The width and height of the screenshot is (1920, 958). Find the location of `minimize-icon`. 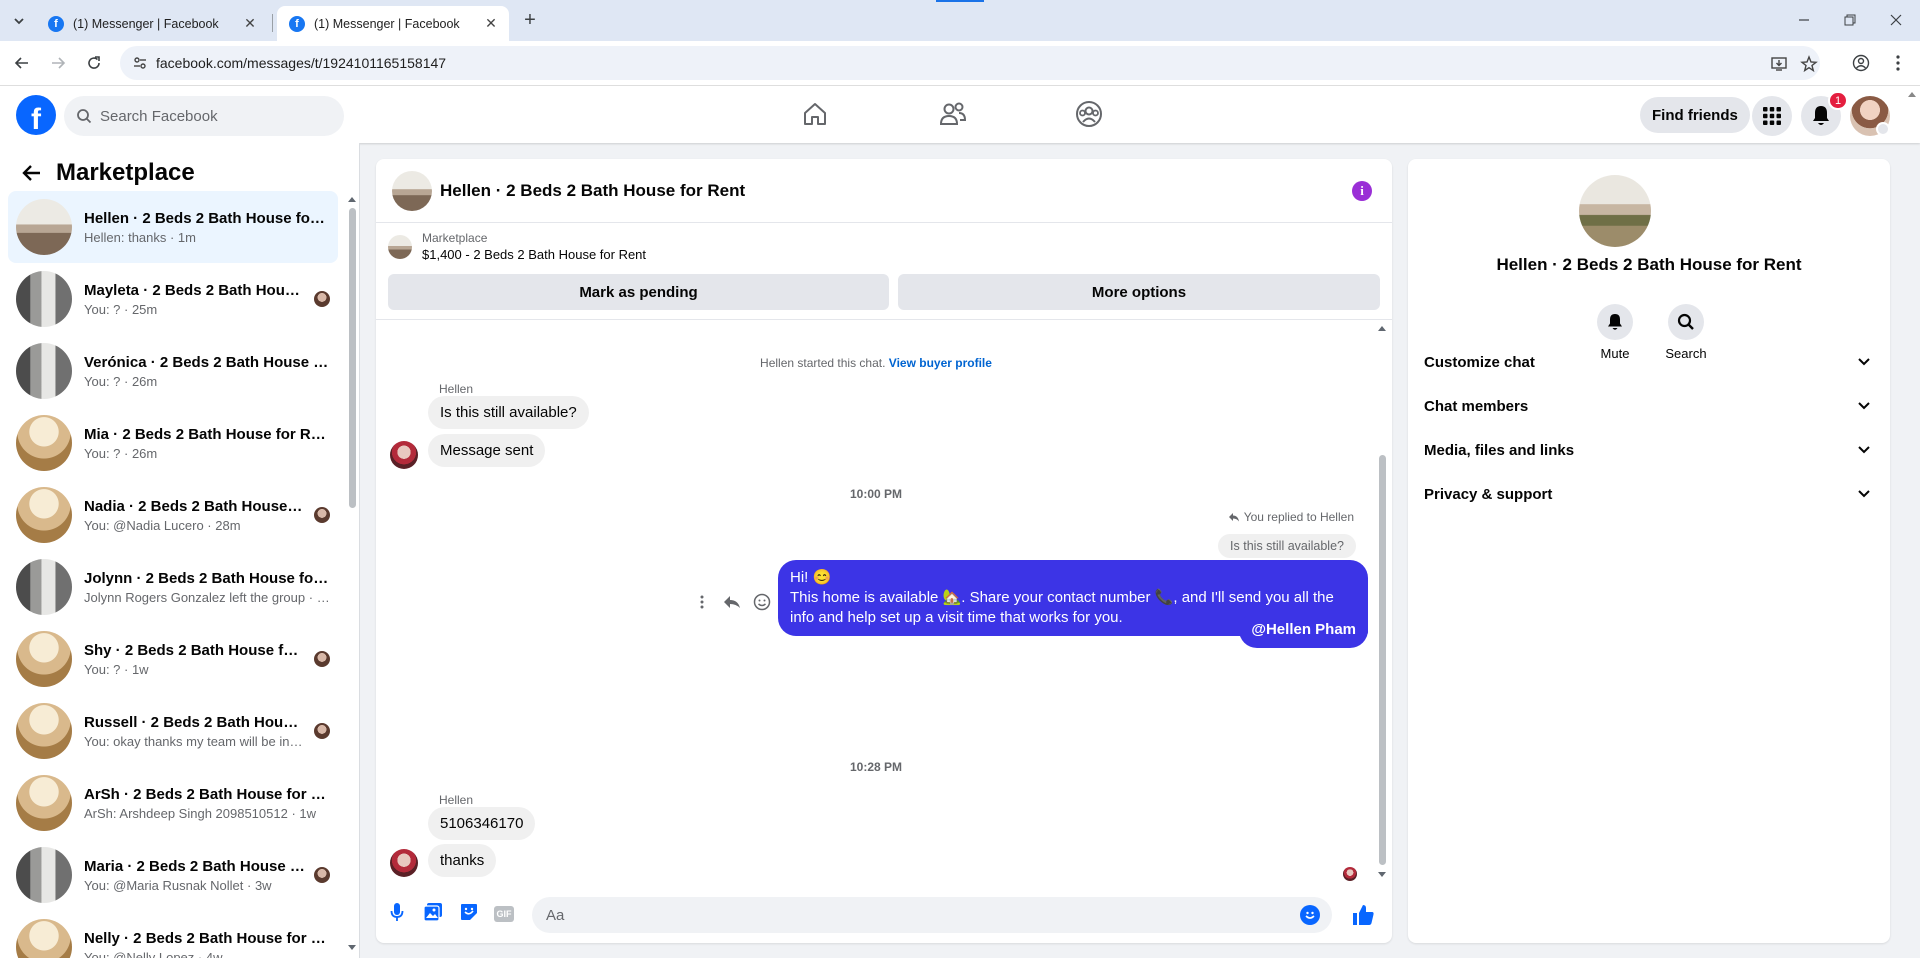

minimize-icon is located at coordinates (1804, 20).